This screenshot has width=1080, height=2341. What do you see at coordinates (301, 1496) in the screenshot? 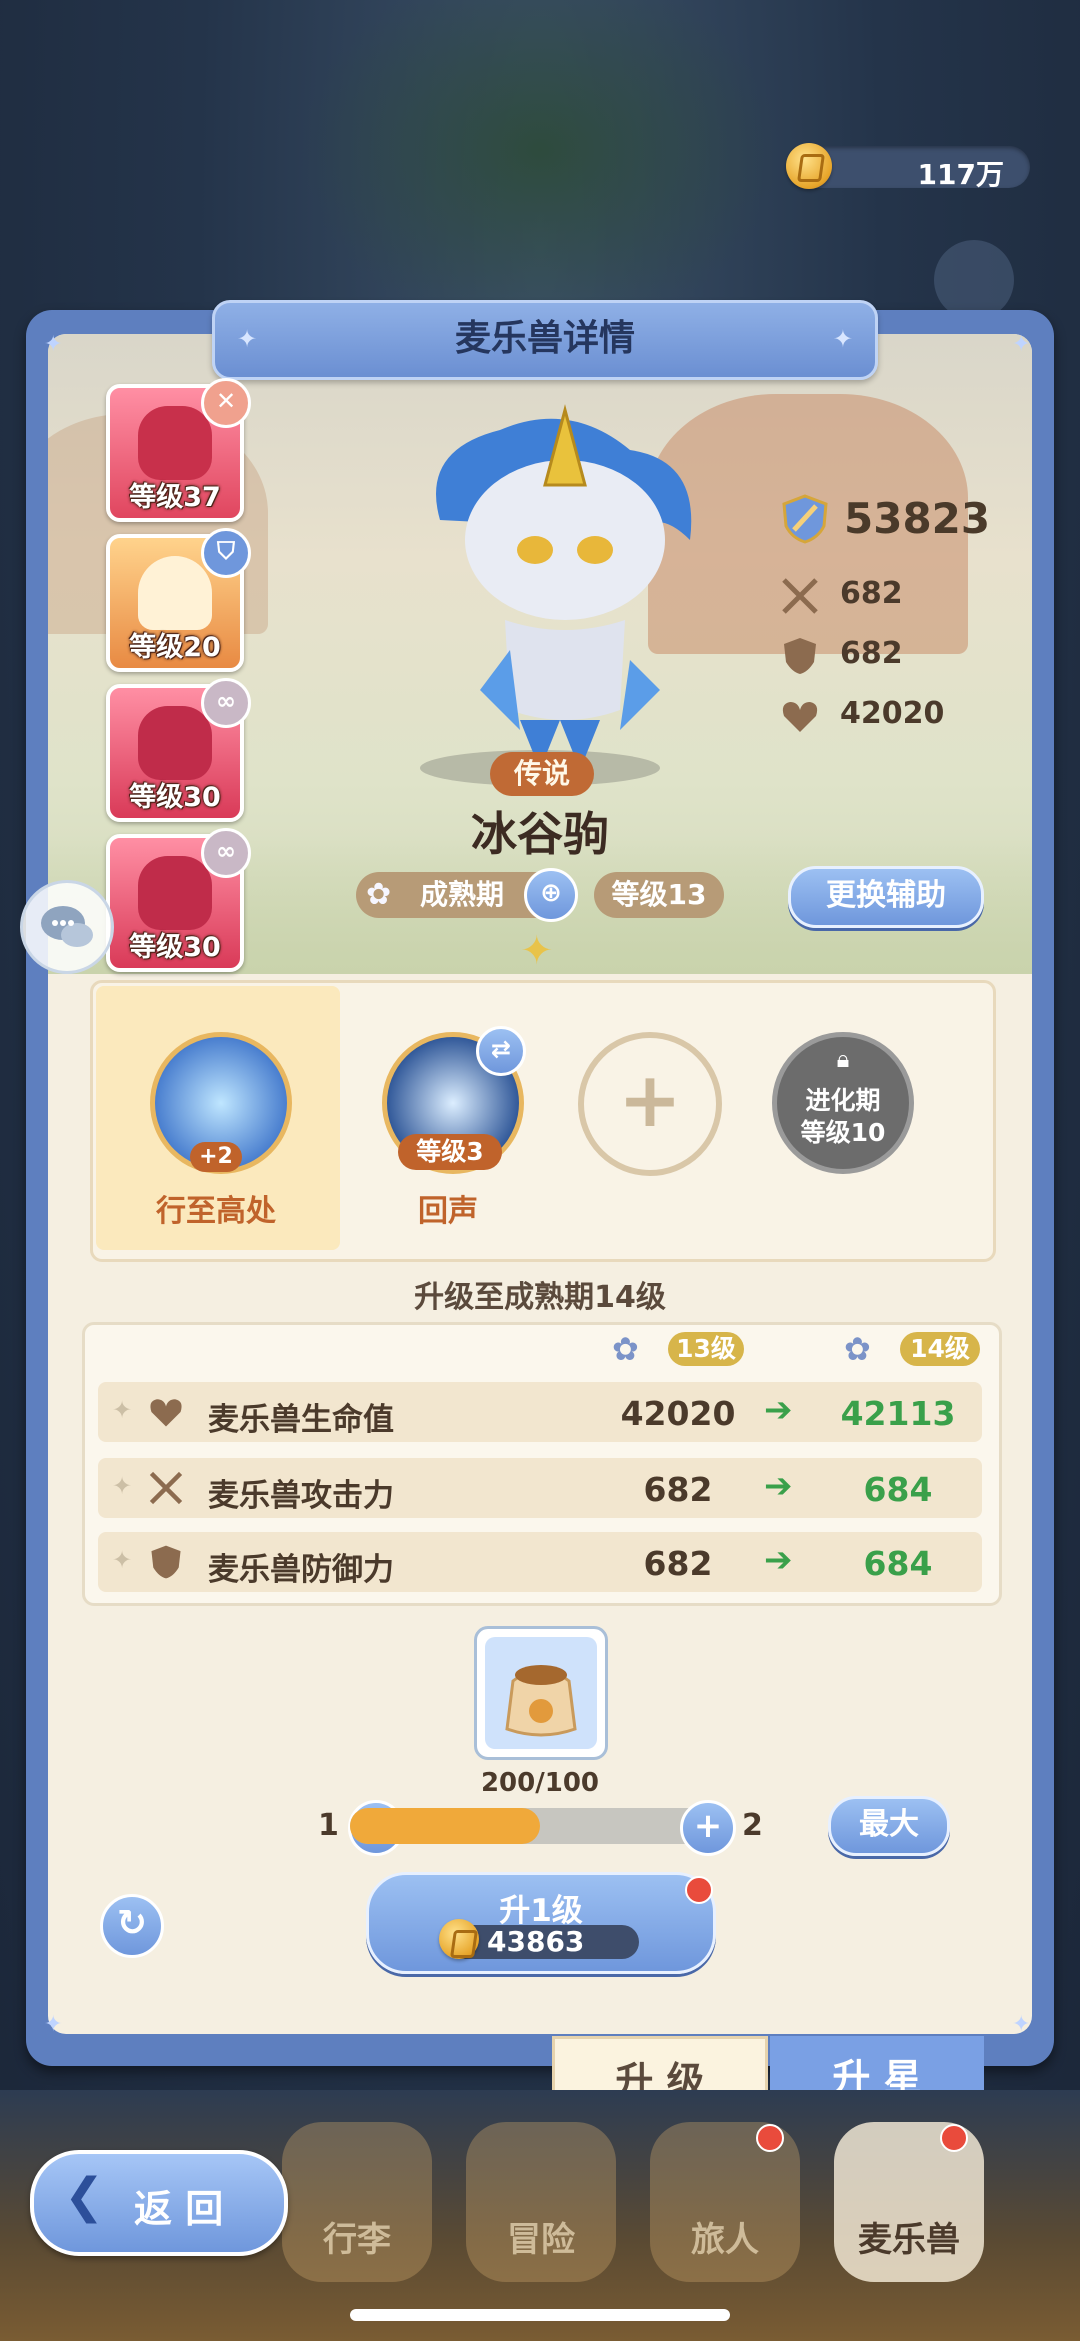
I see `stat-name: 麦乐兽攻击力` at bounding box center [301, 1496].